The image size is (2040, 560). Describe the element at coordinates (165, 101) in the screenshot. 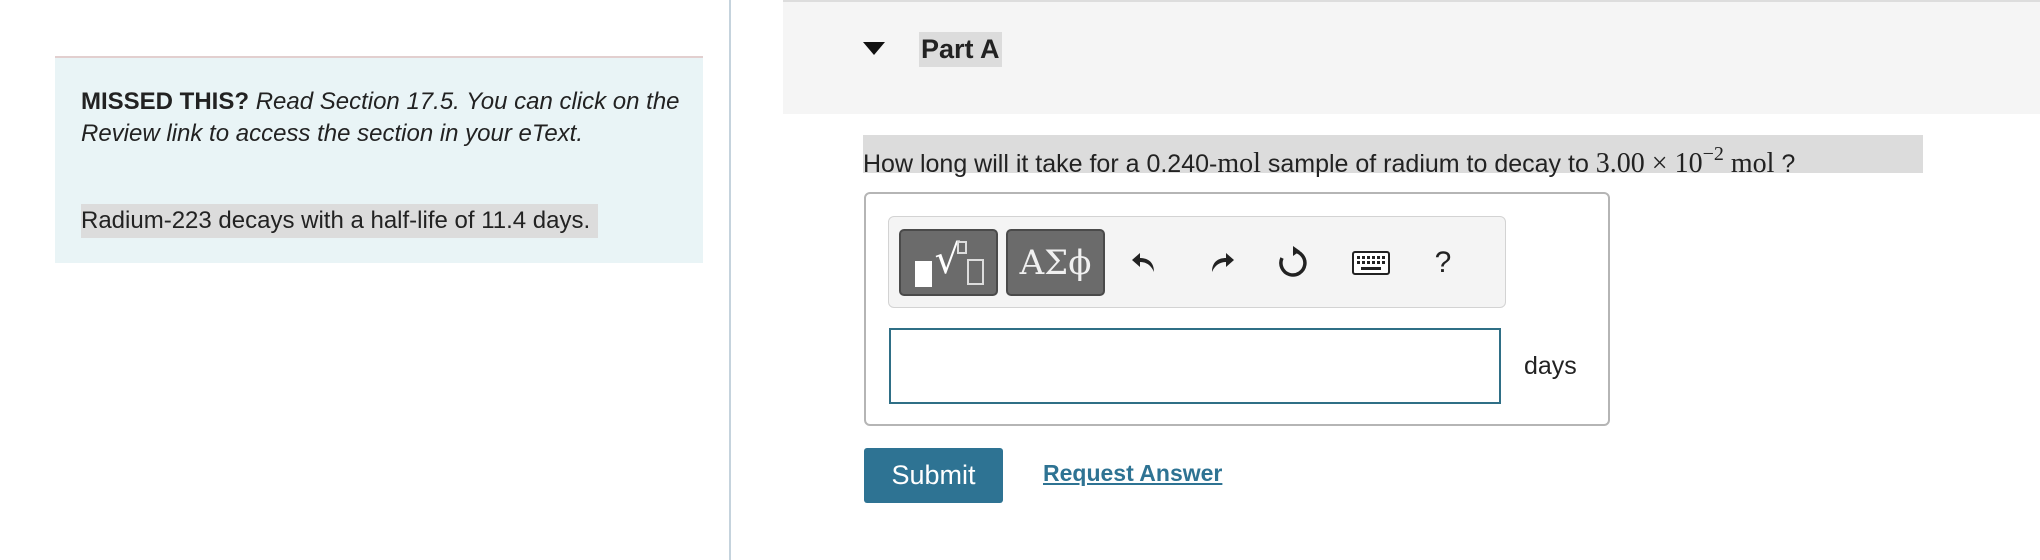

I see `missed-label: MISSED THIS?` at that location.